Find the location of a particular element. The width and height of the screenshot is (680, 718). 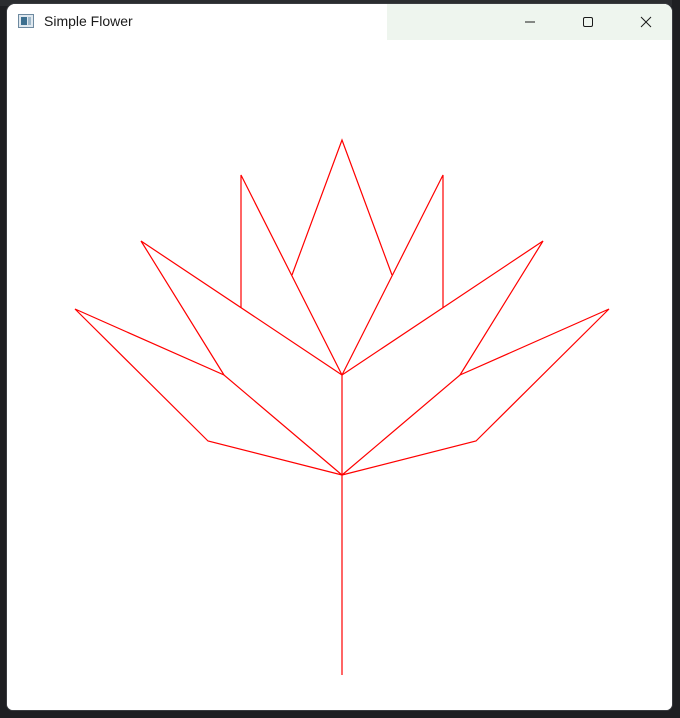

title-bar: Simple Flower is located at coordinates (339, 23).